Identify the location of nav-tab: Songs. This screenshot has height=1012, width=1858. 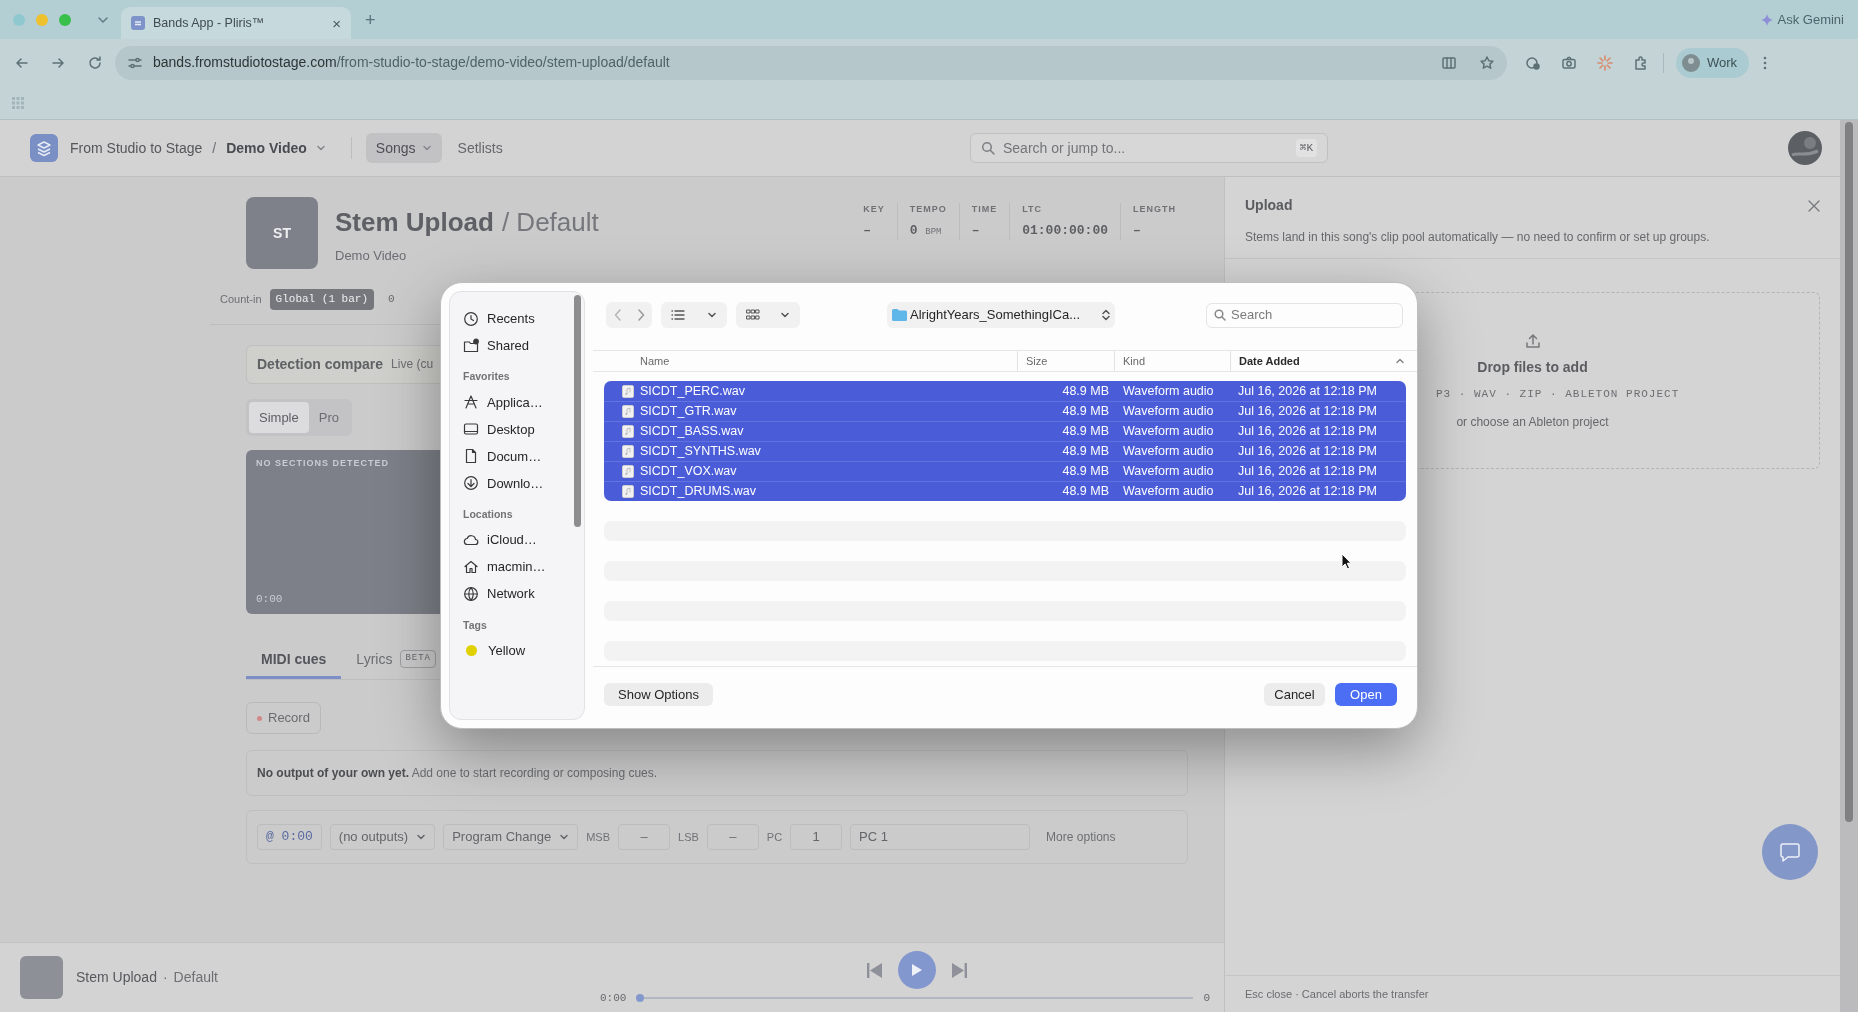
(403, 148).